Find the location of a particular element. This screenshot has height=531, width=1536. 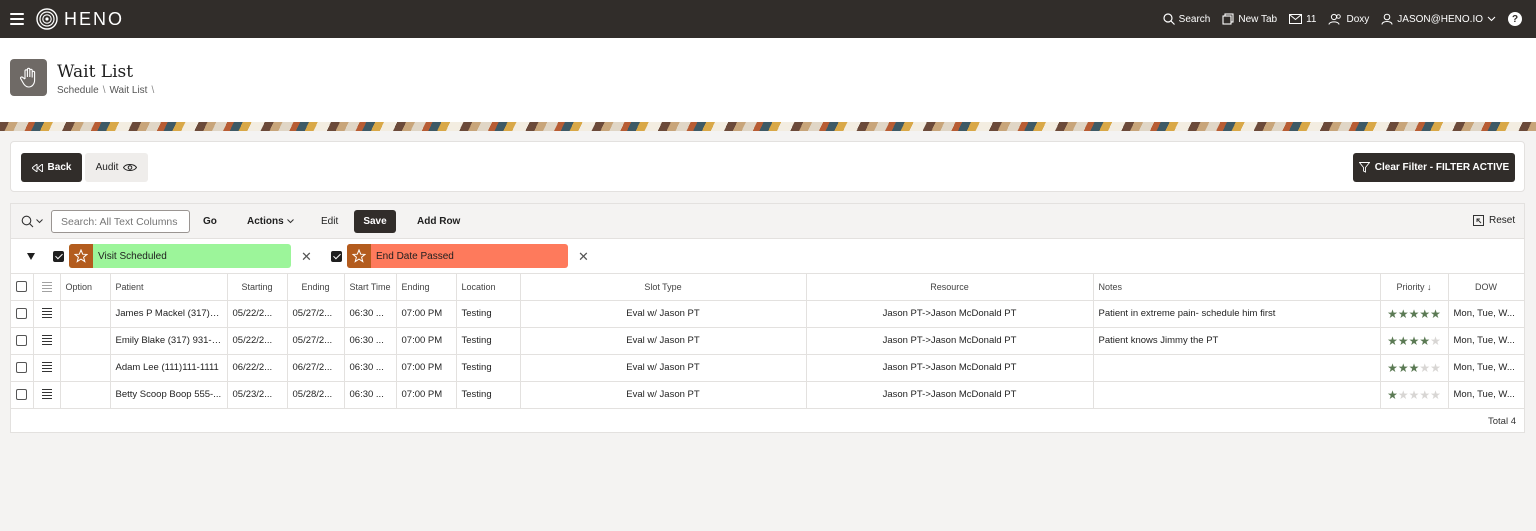

save-button: Save is located at coordinates (375, 221).